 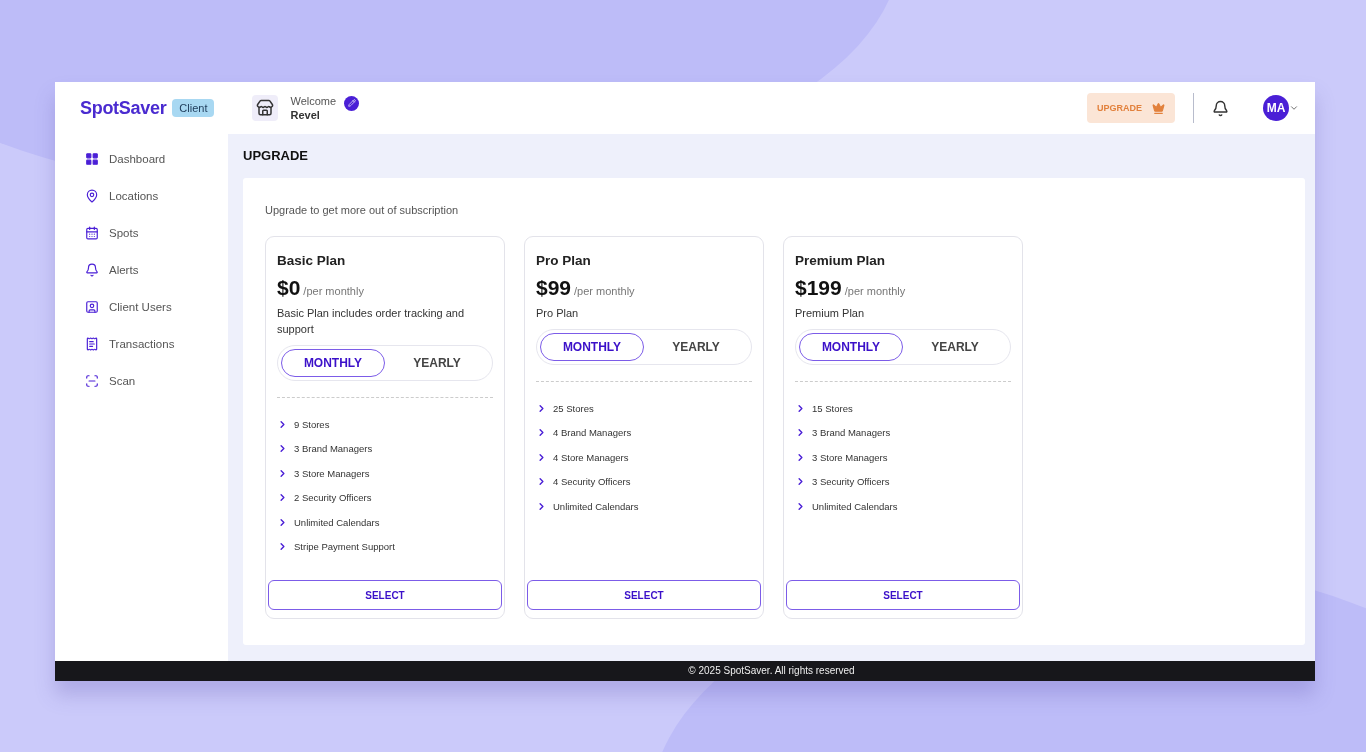 What do you see at coordinates (92, 232) in the screenshot?
I see `calendar-icon` at bounding box center [92, 232].